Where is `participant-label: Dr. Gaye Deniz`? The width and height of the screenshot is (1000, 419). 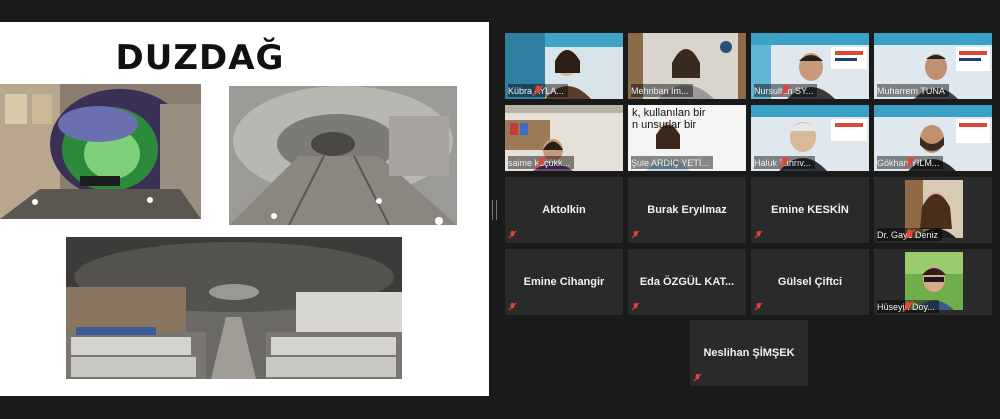 participant-label: Dr. Gaye Deniz is located at coordinates (910, 234).